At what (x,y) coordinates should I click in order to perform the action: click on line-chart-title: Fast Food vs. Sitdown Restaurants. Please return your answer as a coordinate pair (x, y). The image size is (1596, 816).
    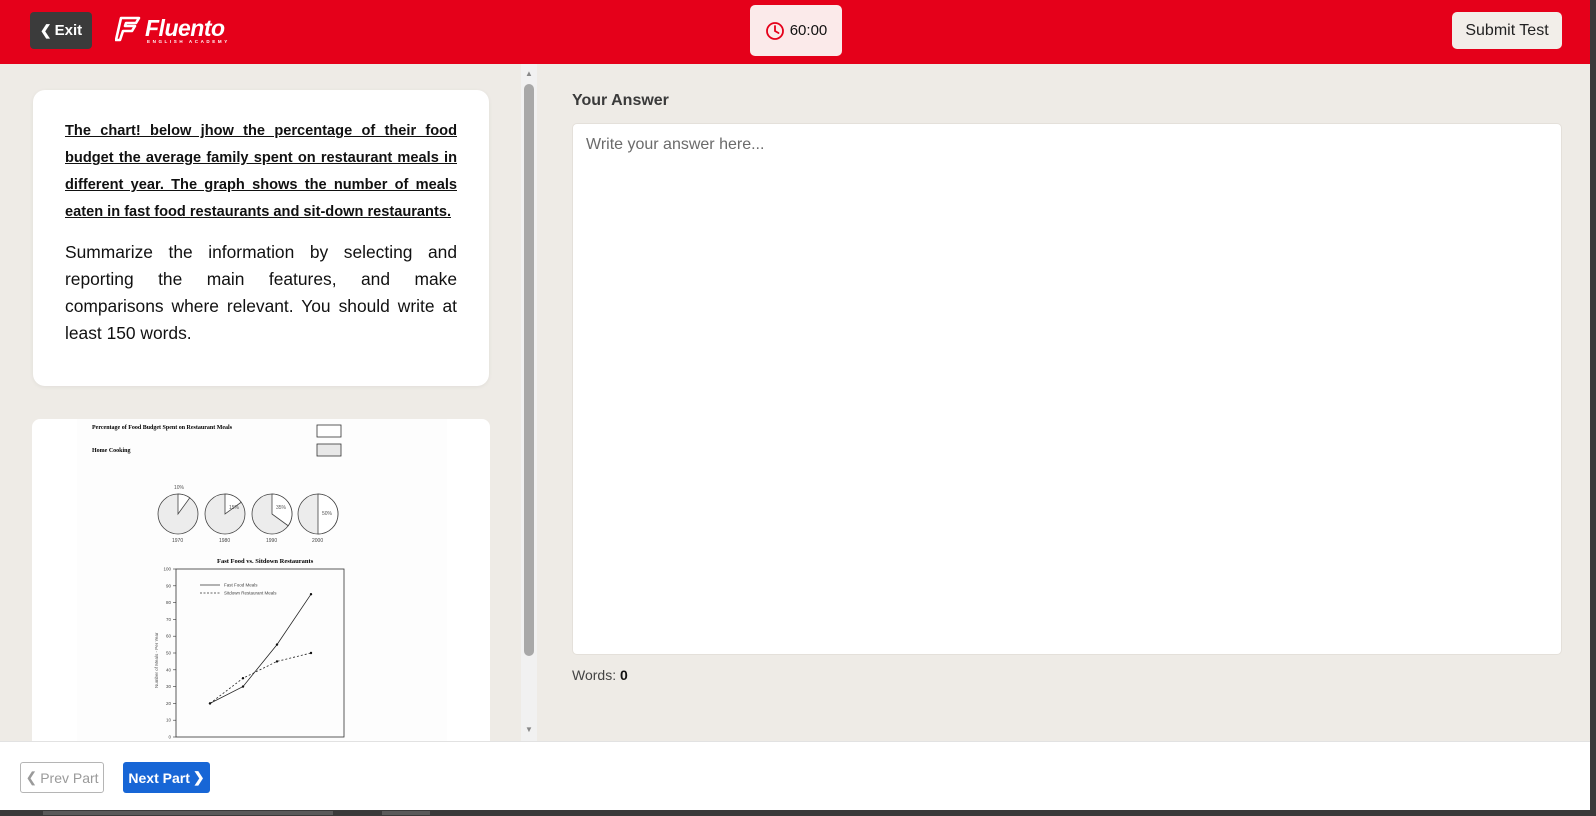
    Looking at the image, I should click on (265, 561).